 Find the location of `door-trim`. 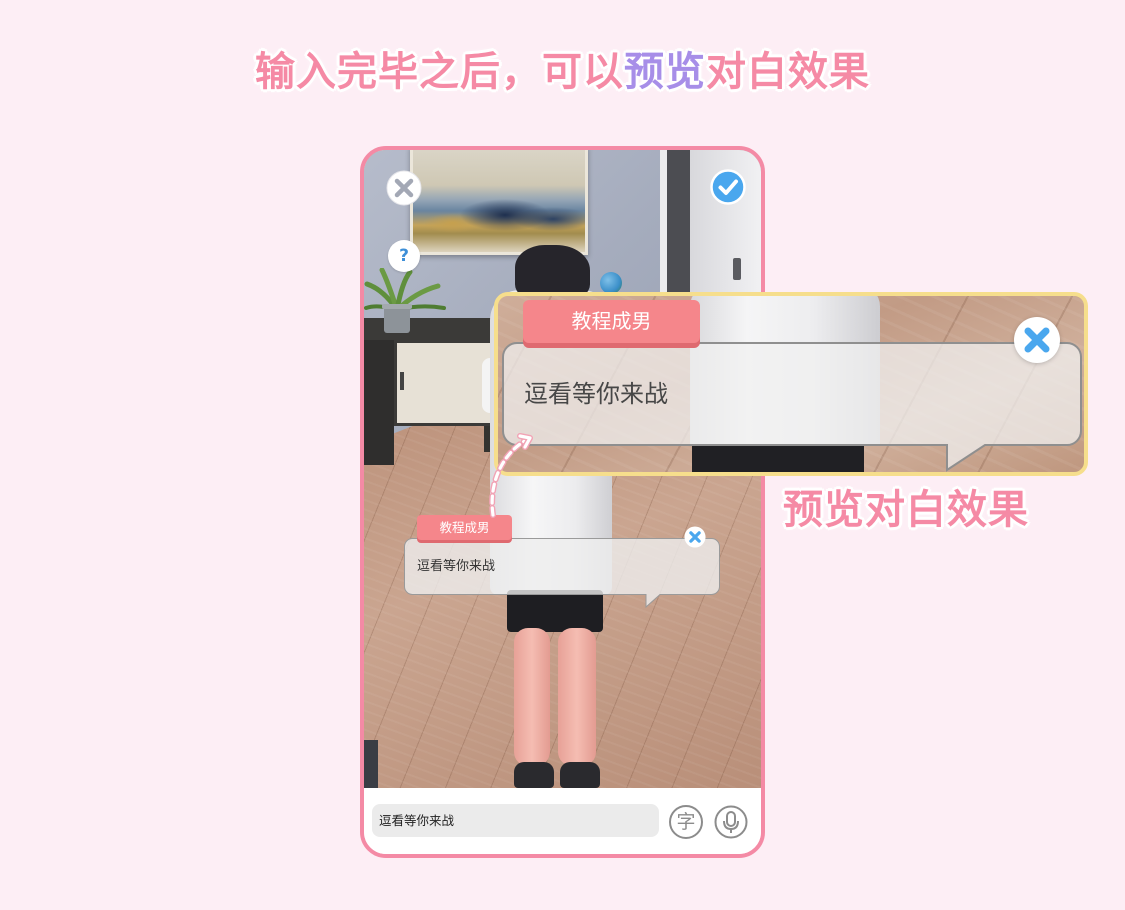

door-trim is located at coordinates (663, 225).